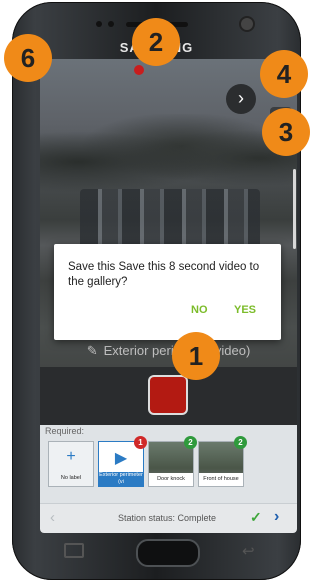 This screenshot has height=582, width=320. Describe the element at coordinates (71, 456) in the screenshot. I see `plus-icon: +` at that location.